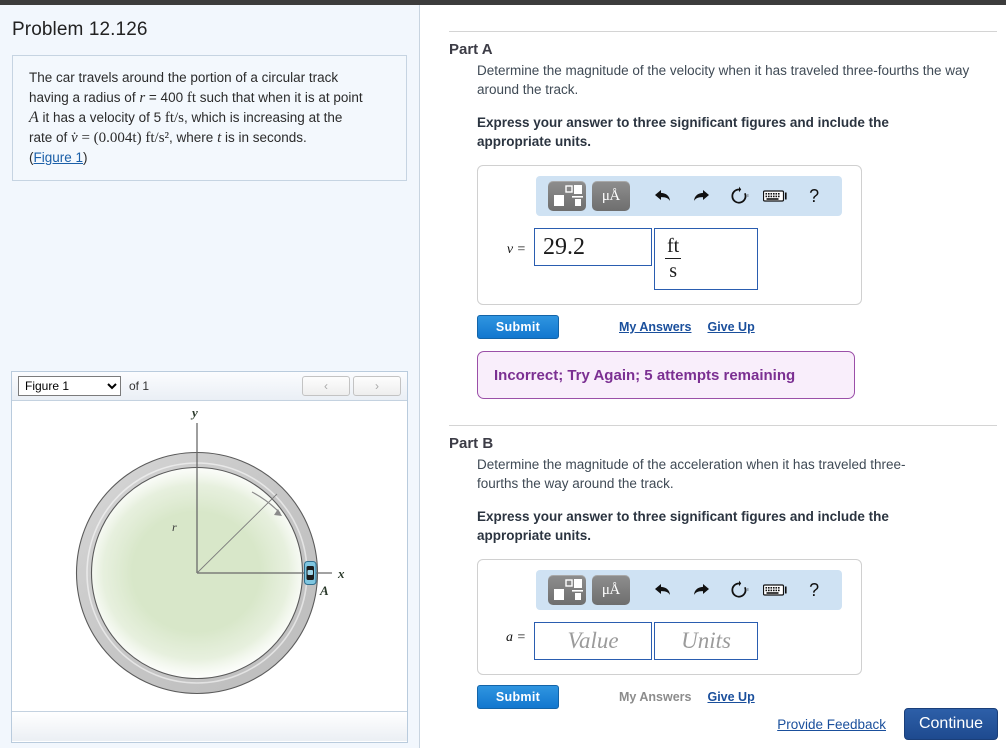 The height and width of the screenshot is (748, 1006). I want to click on part-b-units-placeholder: Units, so click(706, 640).